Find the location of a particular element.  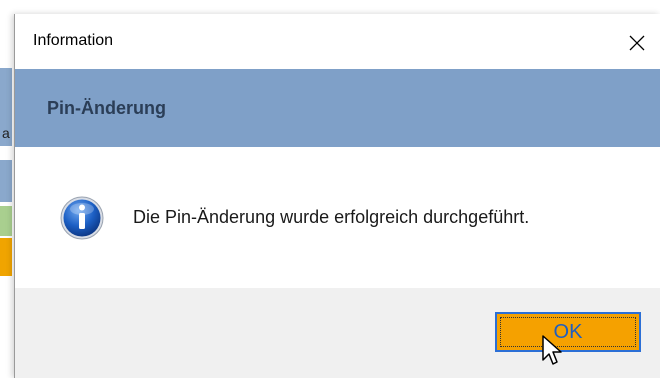

mouse-cursor-icon is located at coordinates (552, 350).